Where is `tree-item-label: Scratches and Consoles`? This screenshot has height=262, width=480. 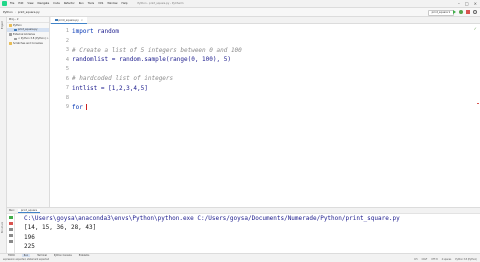 tree-item-label: Scratches and Consoles is located at coordinates (28, 43).